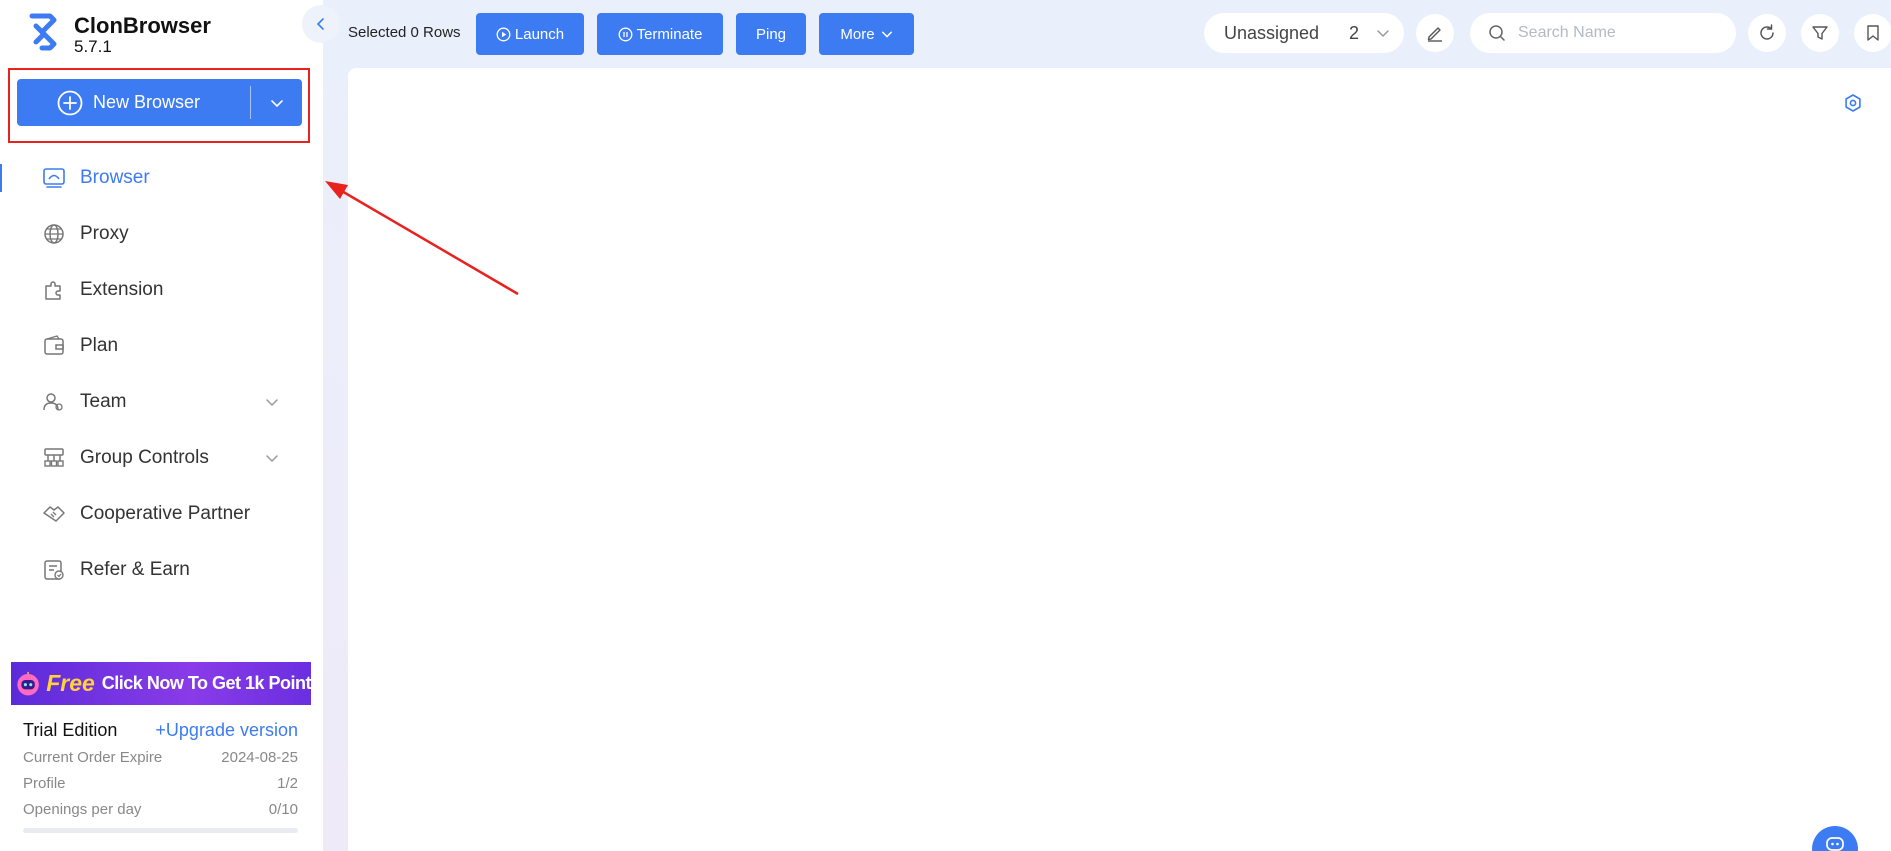 The width and height of the screenshot is (1891, 851). I want to click on plan-row-openings: Openings per day 0/10, so click(160, 809).